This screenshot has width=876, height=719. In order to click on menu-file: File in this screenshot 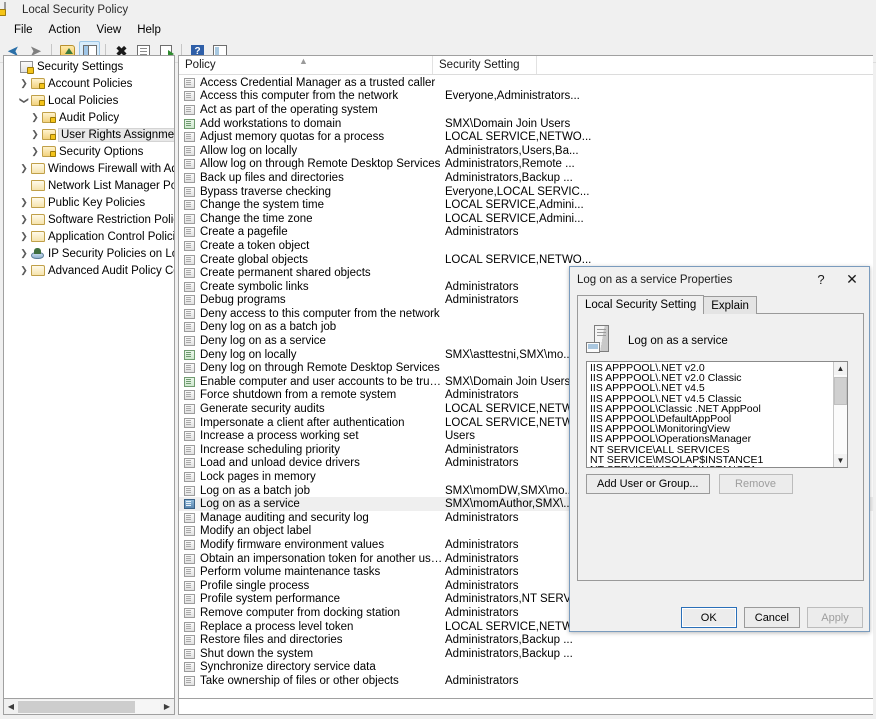, I will do `click(23, 30)`.